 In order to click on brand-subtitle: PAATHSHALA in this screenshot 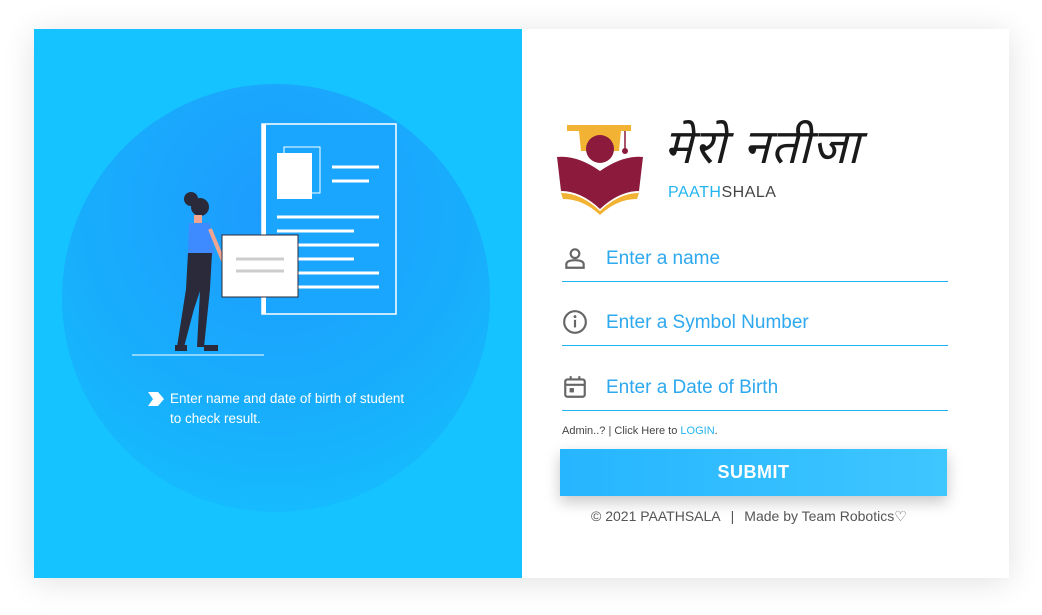, I will do `click(722, 193)`.